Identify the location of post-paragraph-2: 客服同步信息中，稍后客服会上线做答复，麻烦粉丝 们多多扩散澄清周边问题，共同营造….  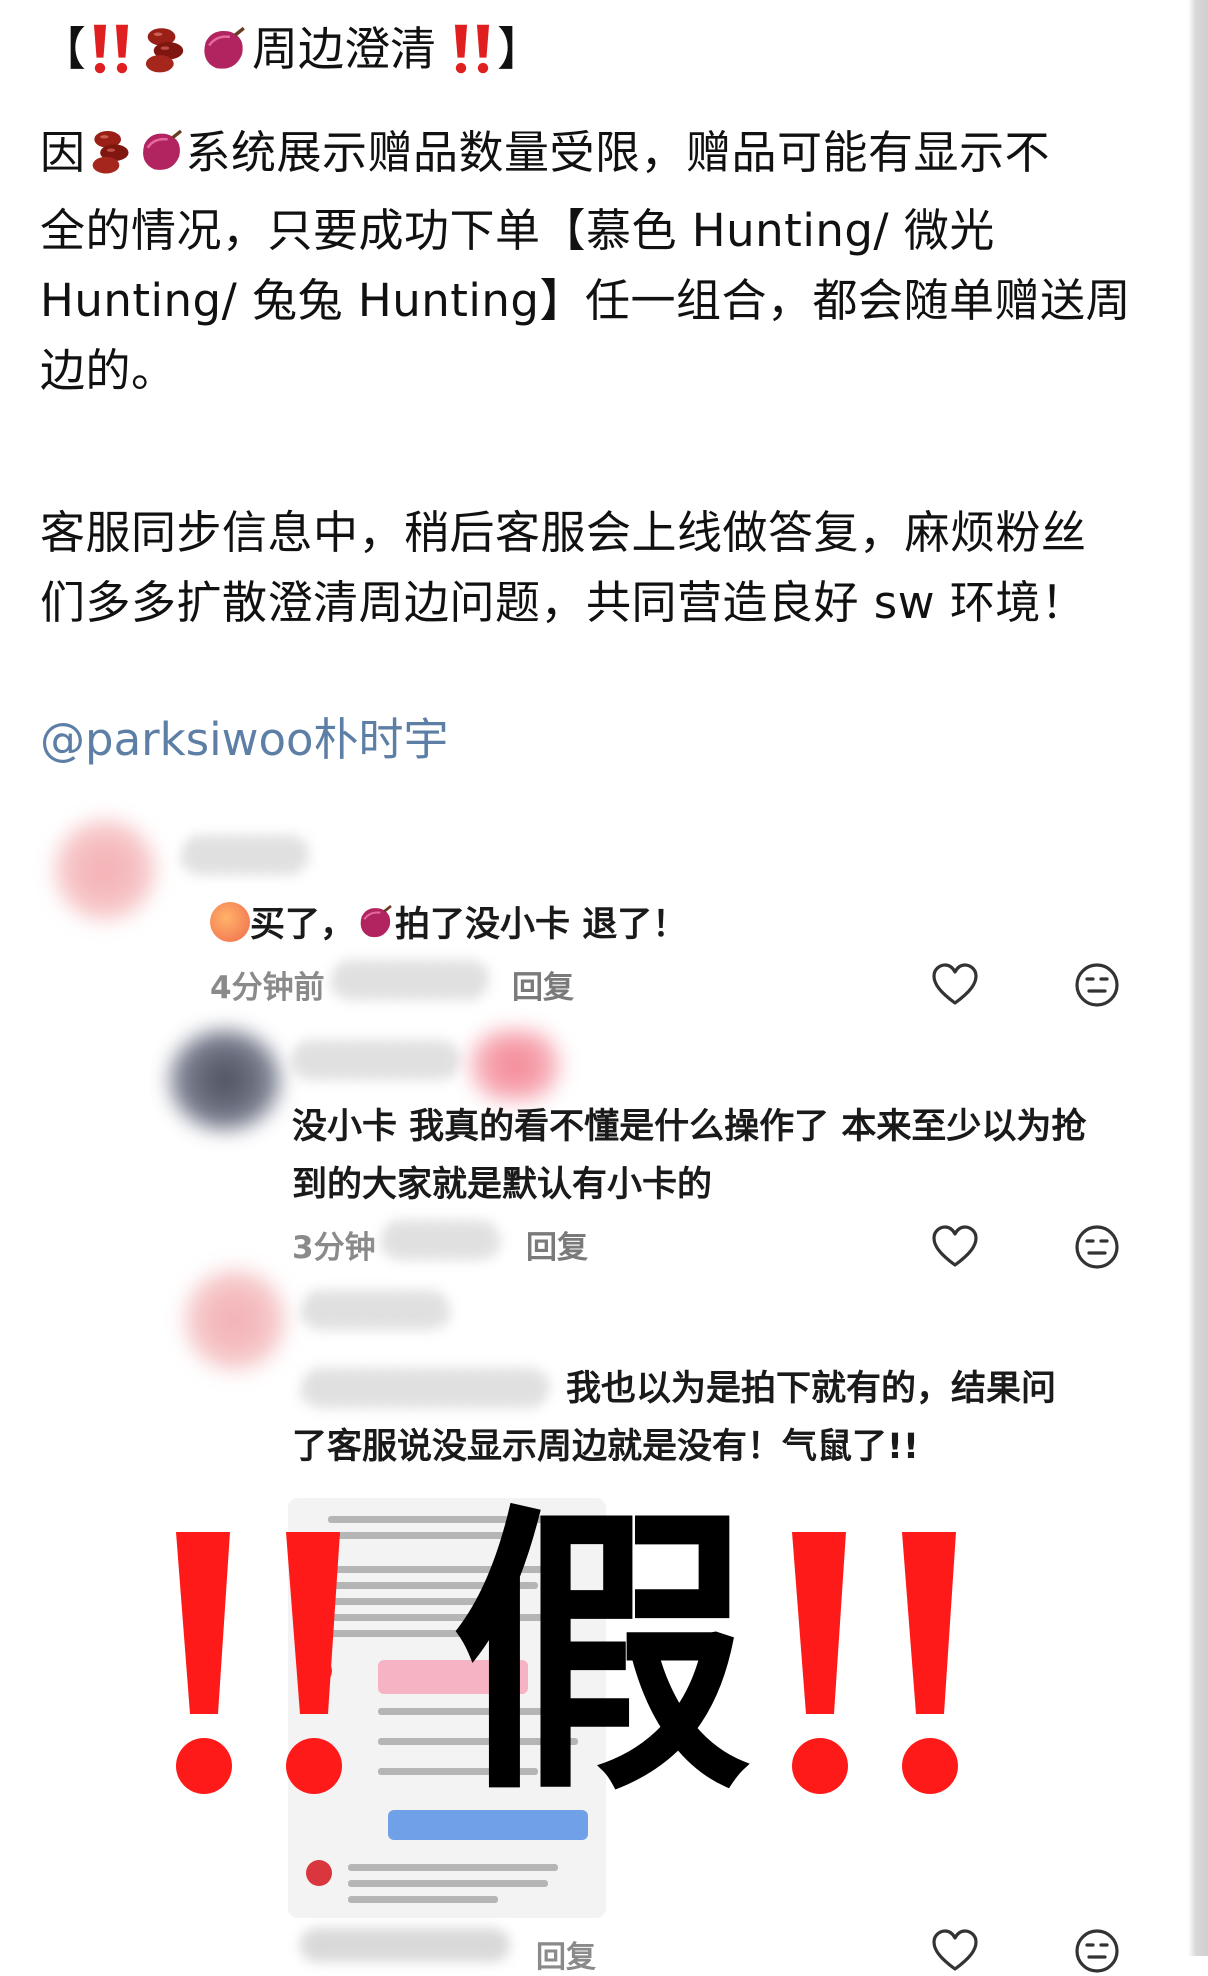
(595, 568).